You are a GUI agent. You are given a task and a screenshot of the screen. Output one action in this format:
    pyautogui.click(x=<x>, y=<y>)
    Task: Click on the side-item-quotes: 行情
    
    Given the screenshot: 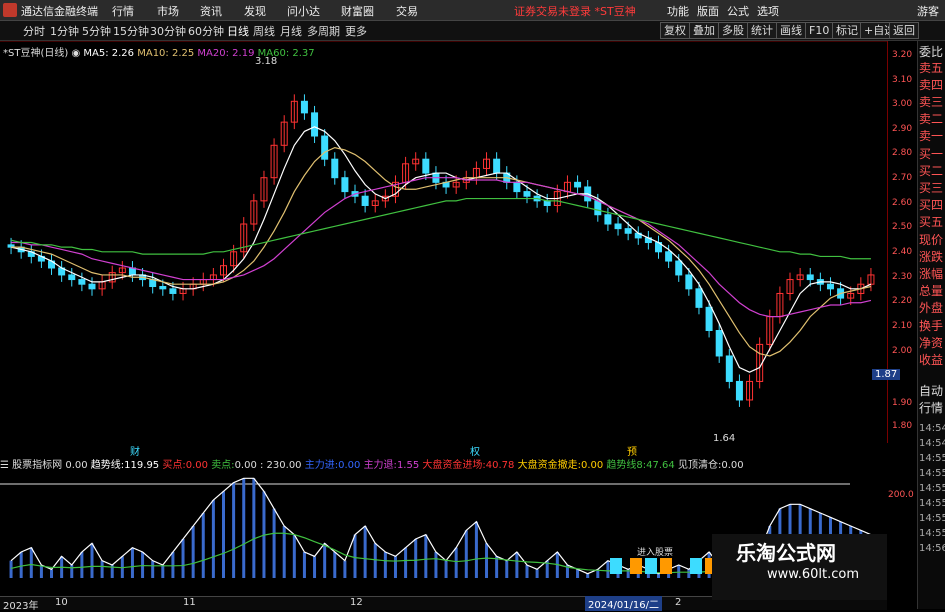 What is the action you would take?
    pyautogui.click(x=931, y=408)
    